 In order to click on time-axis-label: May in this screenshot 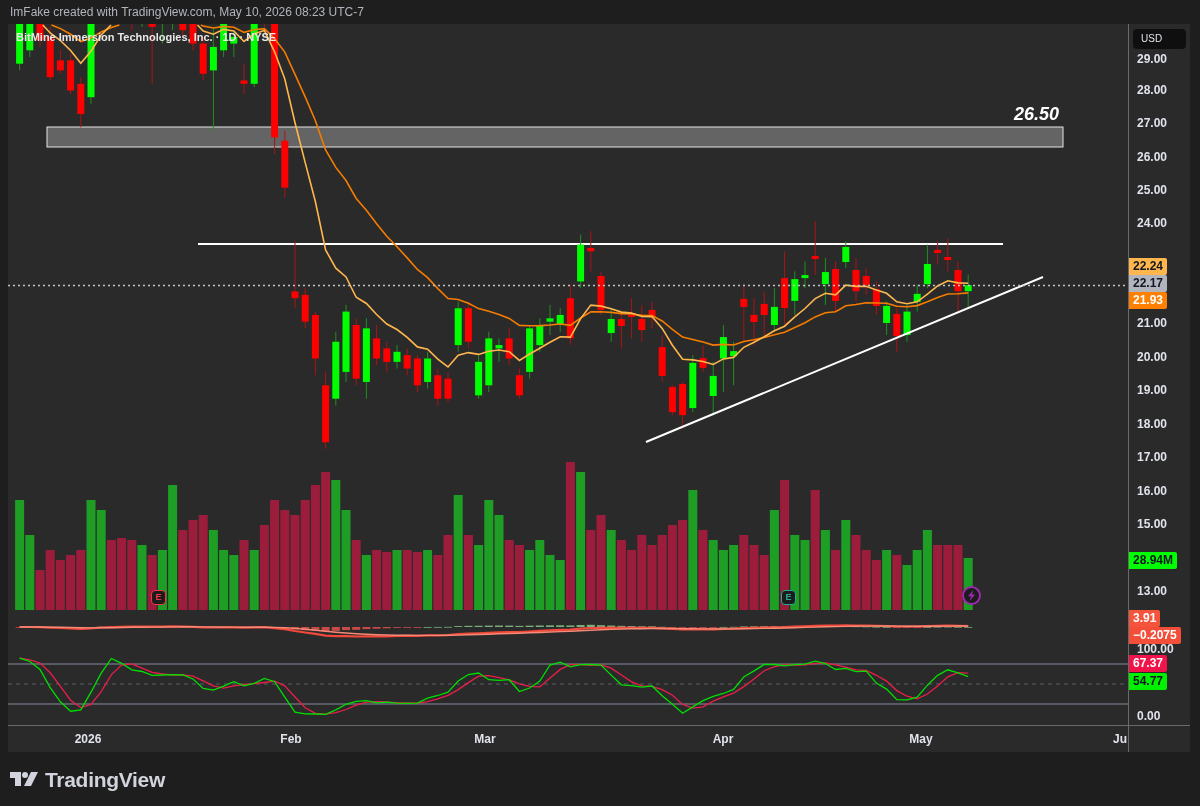, I will do `click(921, 739)`.